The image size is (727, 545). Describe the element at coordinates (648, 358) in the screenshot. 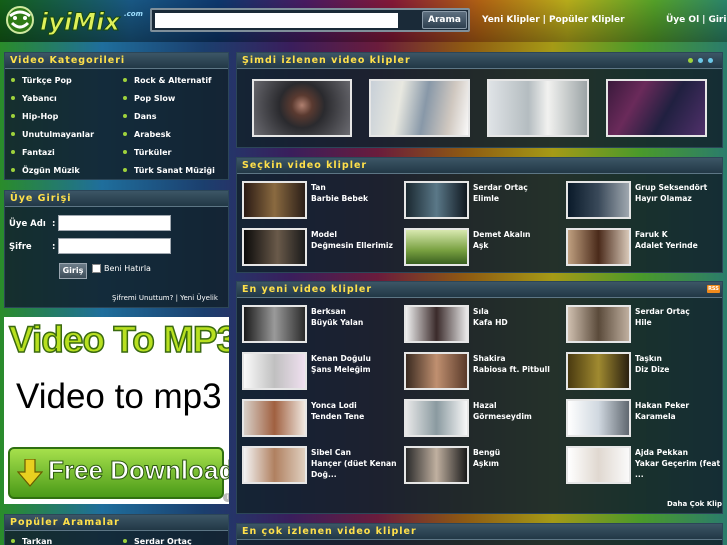

I see `artist-name: Taşkın` at that location.